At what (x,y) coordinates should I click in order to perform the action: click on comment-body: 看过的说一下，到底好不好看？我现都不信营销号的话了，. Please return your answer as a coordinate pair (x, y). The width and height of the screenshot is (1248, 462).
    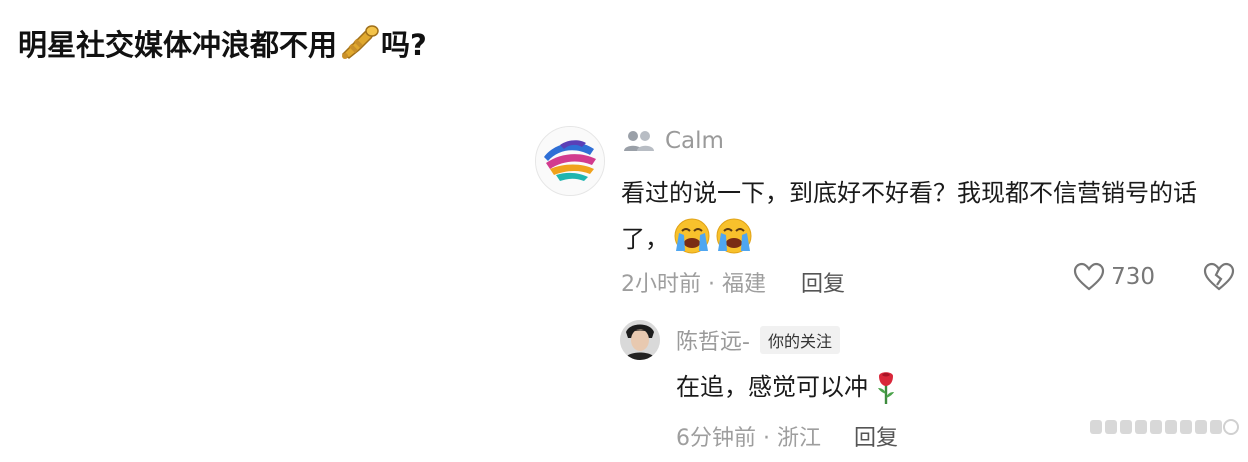
    Looking at the image, I should click on (926, 216).